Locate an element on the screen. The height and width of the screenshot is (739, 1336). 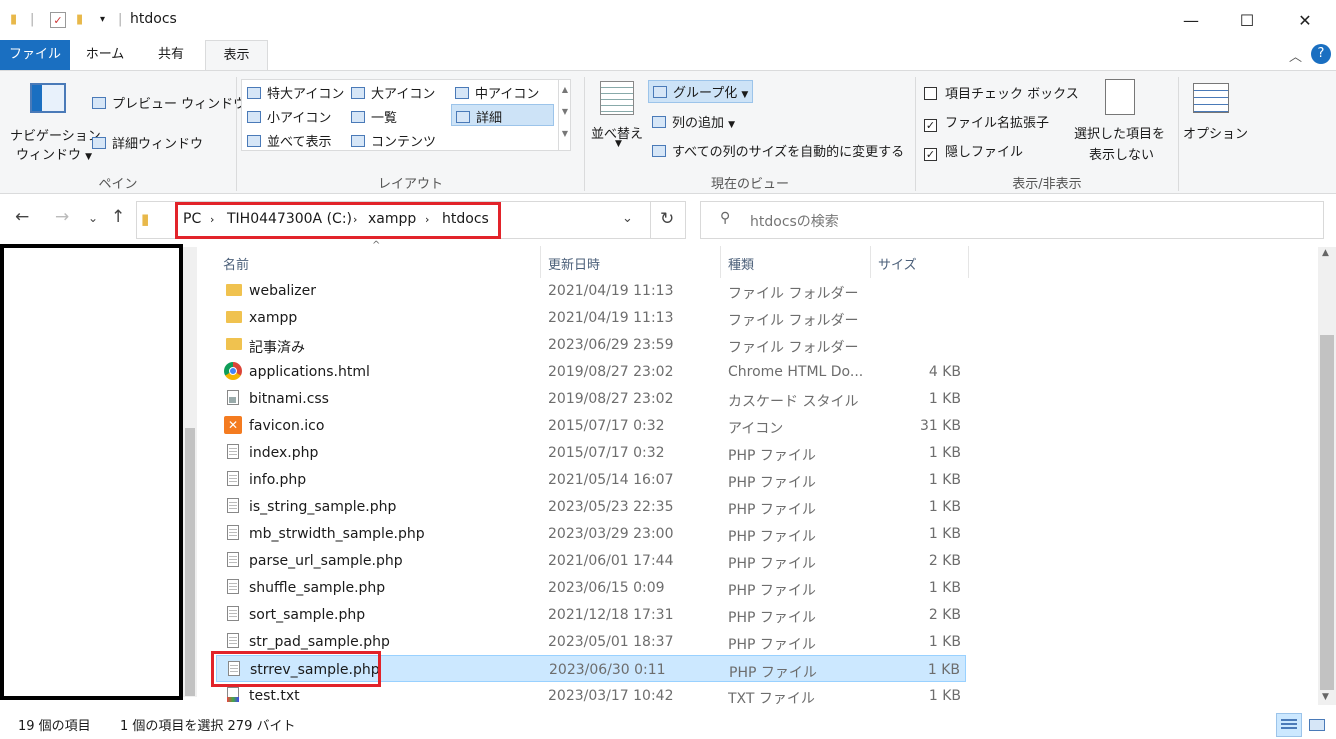
details-view-button is located at coordinates (1289, 725).